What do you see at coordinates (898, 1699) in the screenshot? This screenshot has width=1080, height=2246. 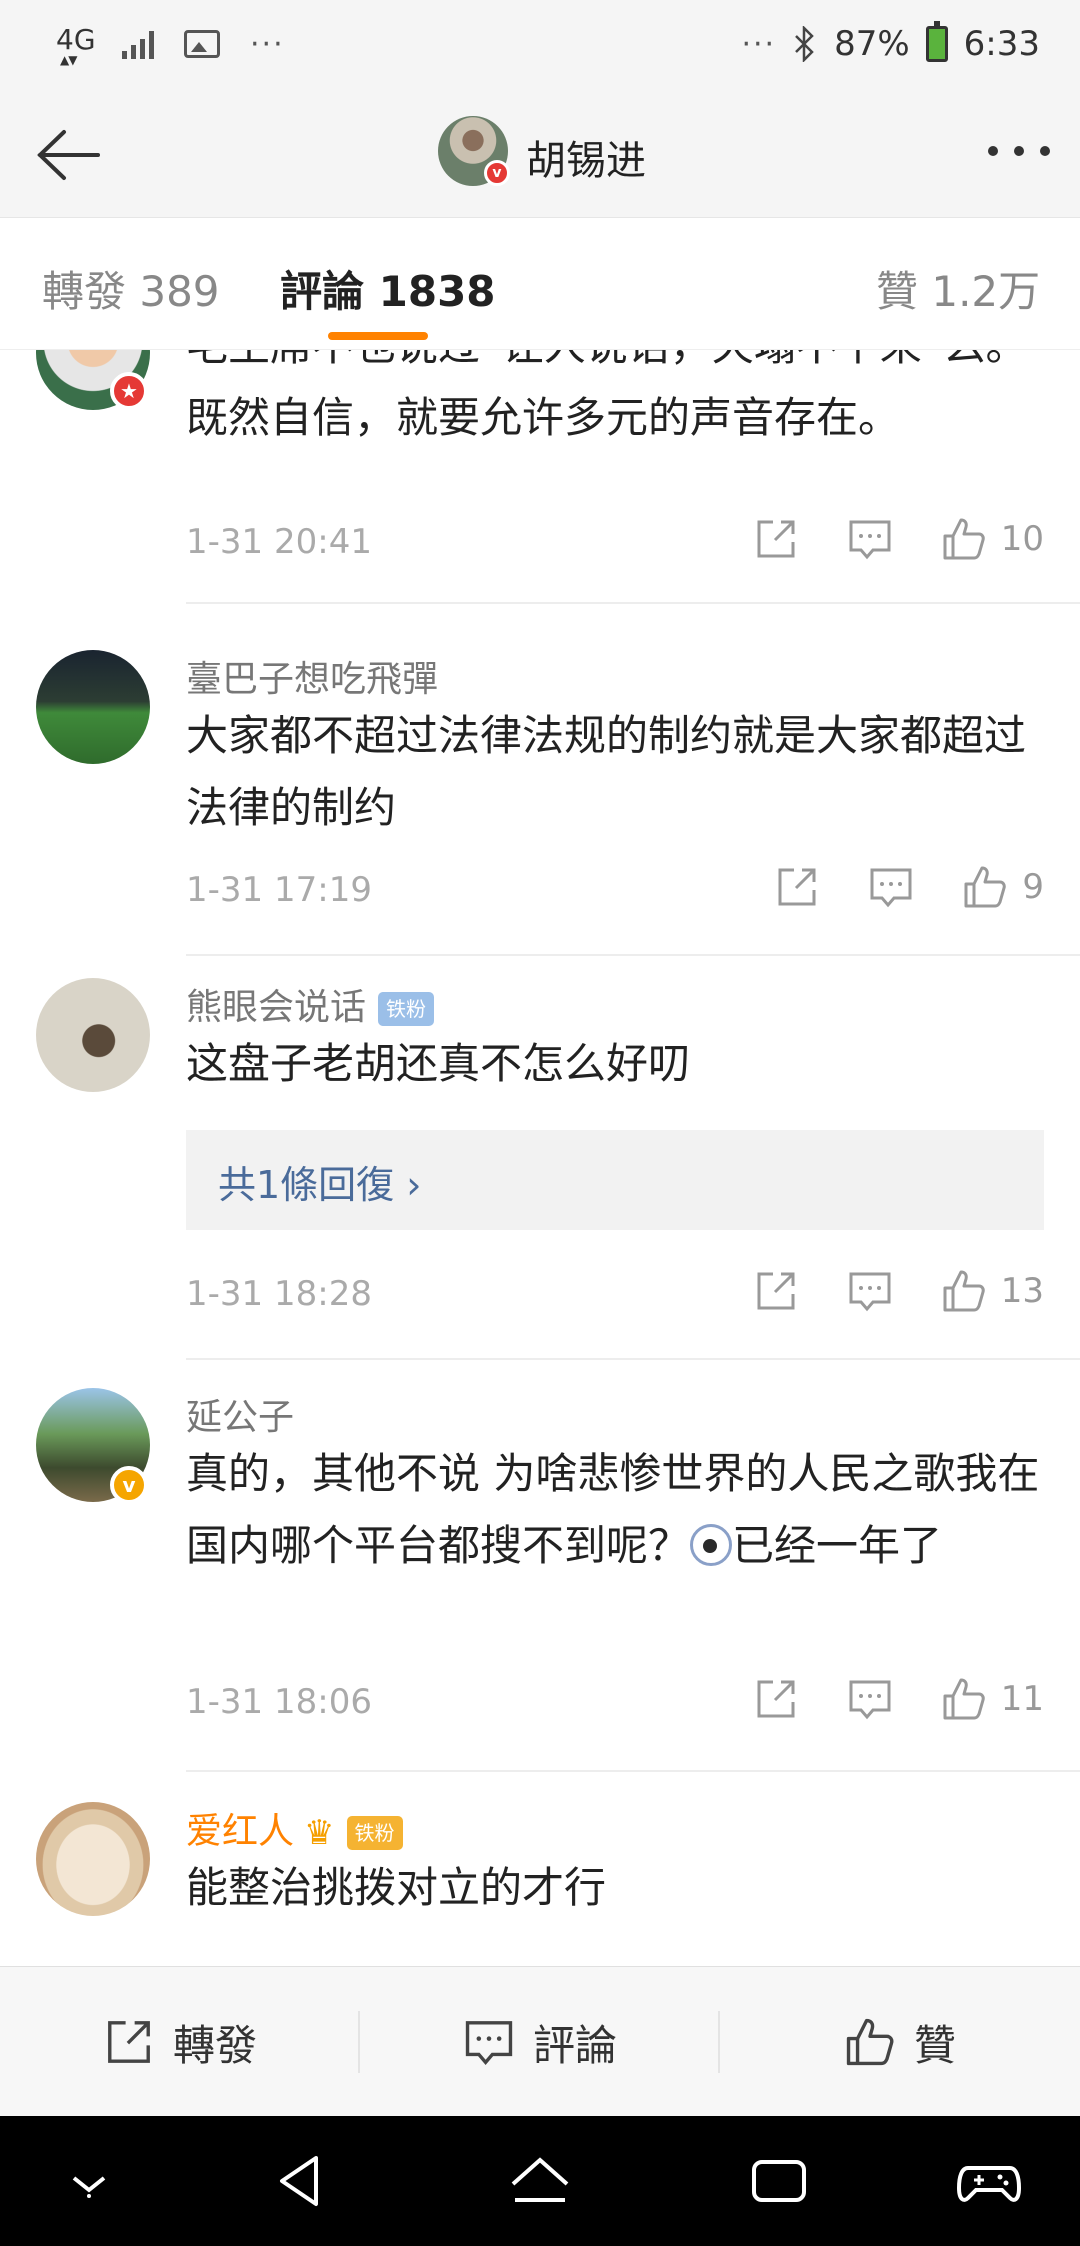 I see `comment-actions: 11` at bounding box center [898, 1699].